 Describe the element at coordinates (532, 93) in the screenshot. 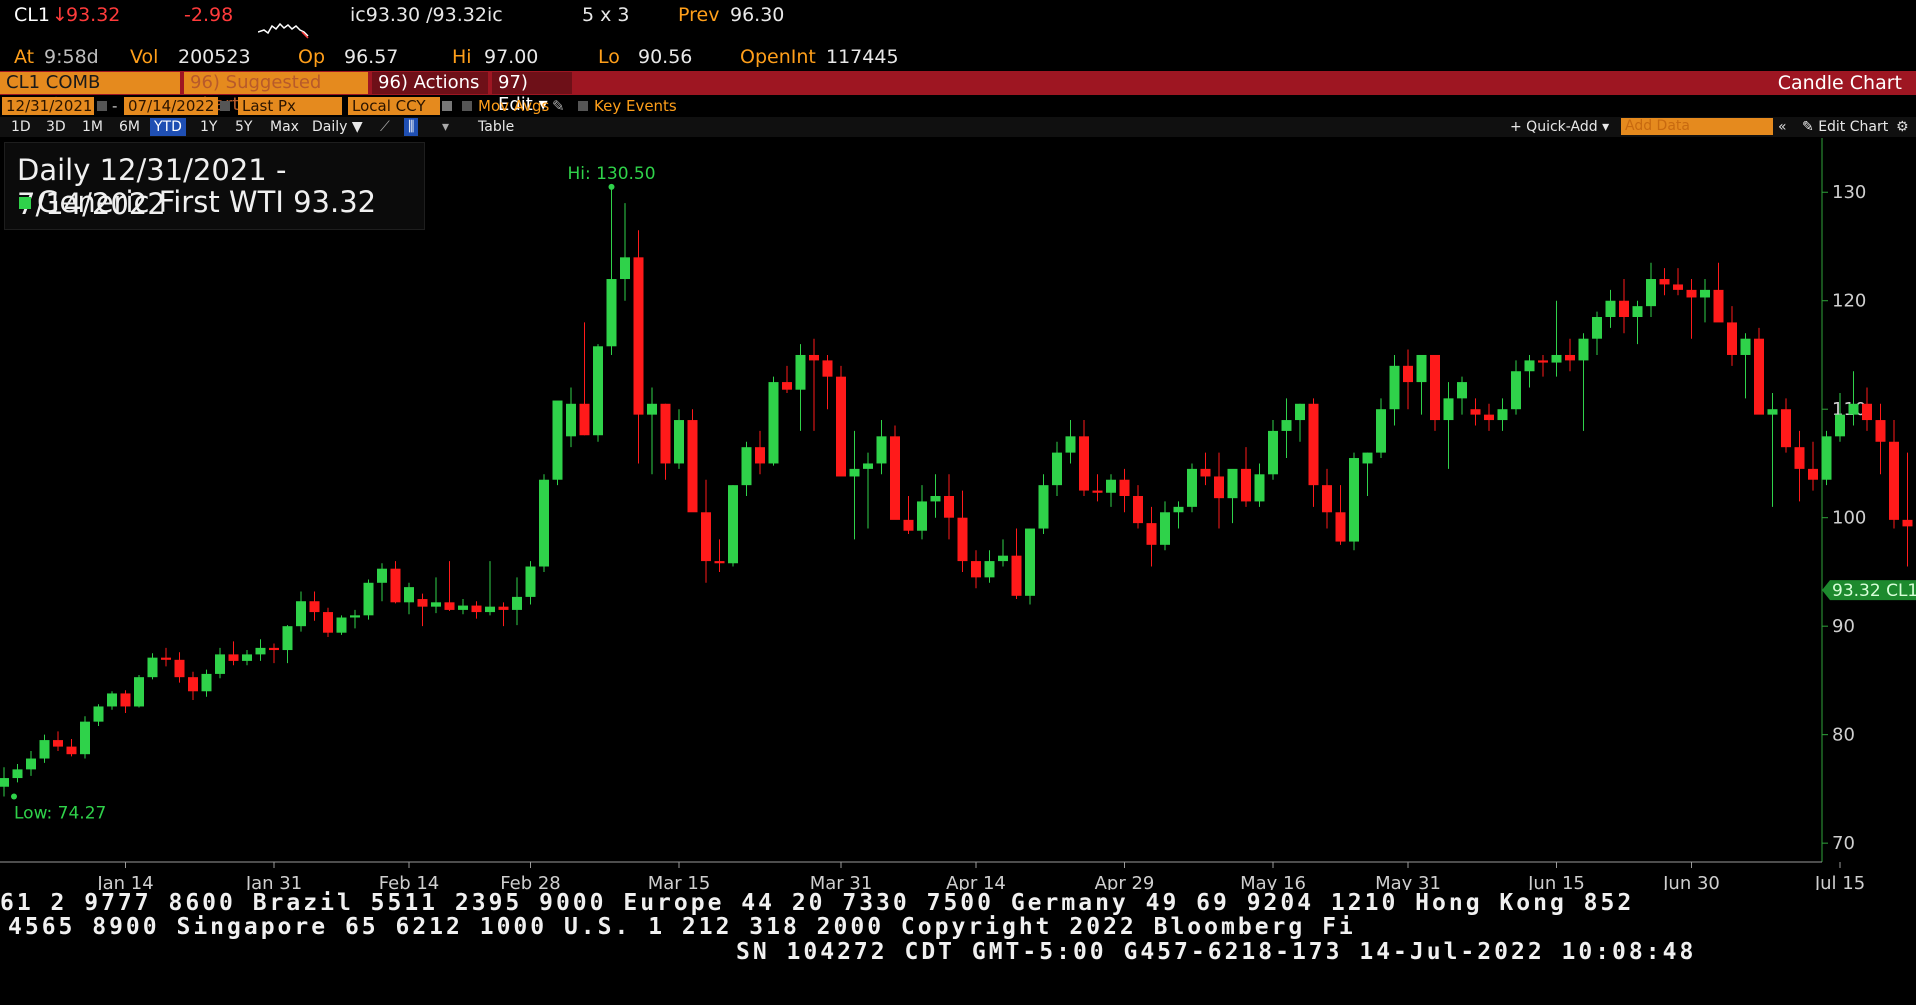

I see `edit-menu: 97) Edit ▾` at that location.